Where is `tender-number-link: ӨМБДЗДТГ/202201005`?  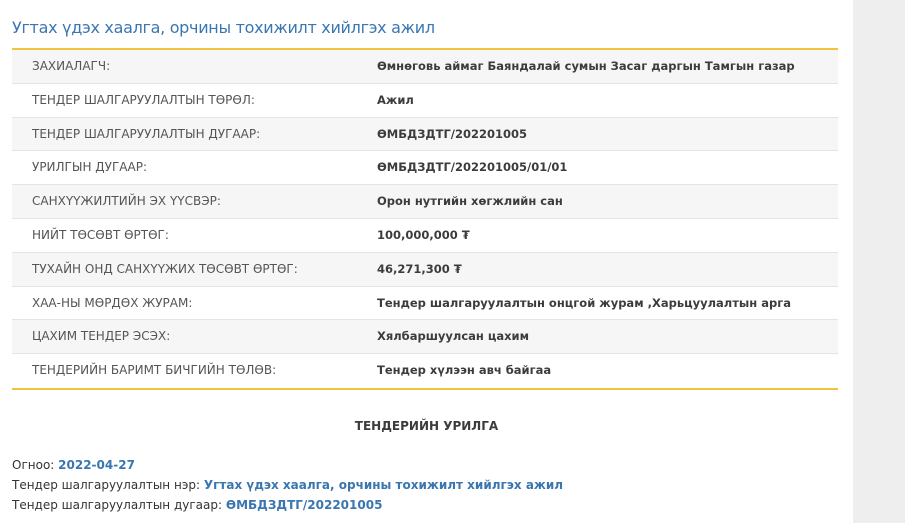
tender-number-link: ӨМБДЗДТГ/202201005 is located at coordinates (304, 505).